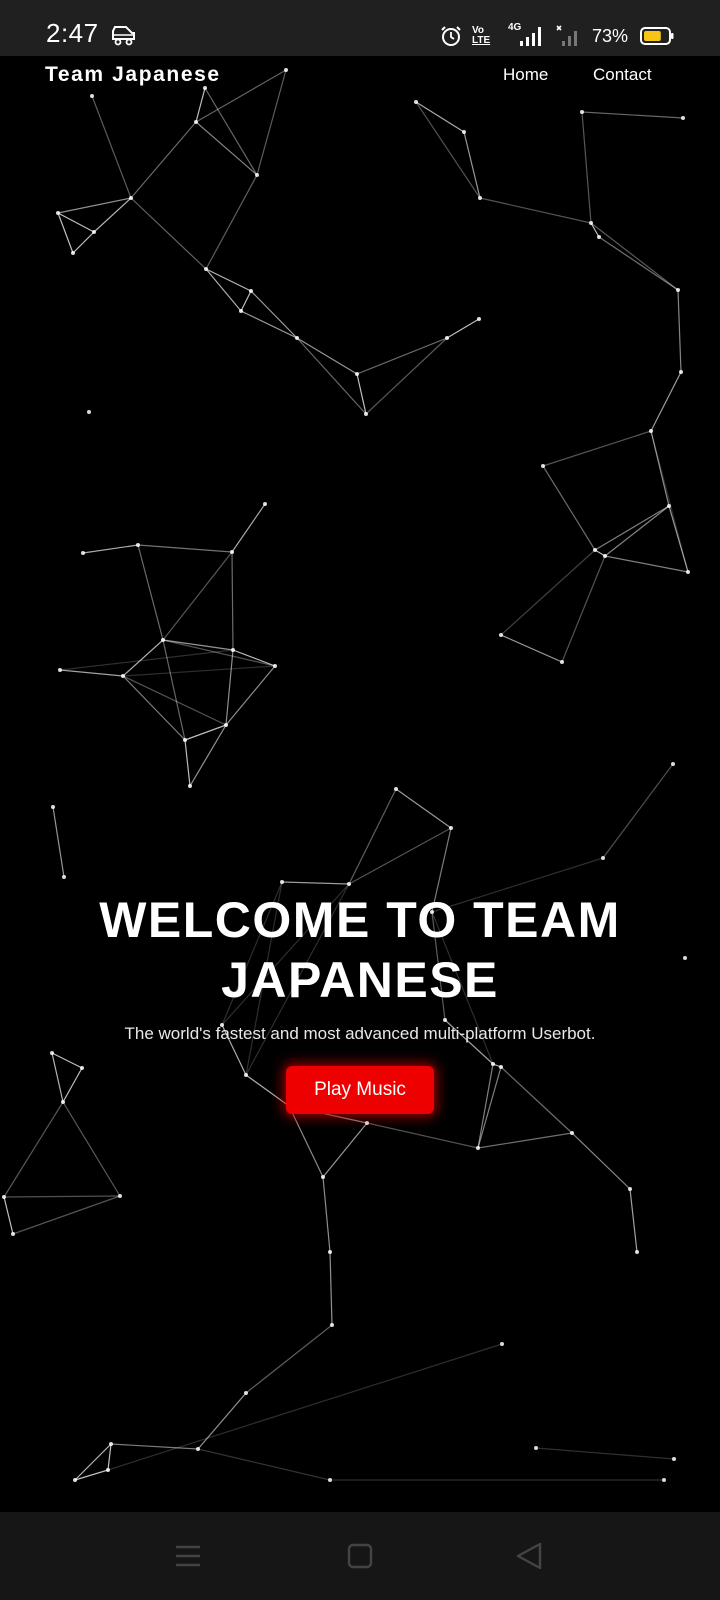 This screenshot has width=720, height=1600. I want to click on menu-icon, so click(188, 1556).